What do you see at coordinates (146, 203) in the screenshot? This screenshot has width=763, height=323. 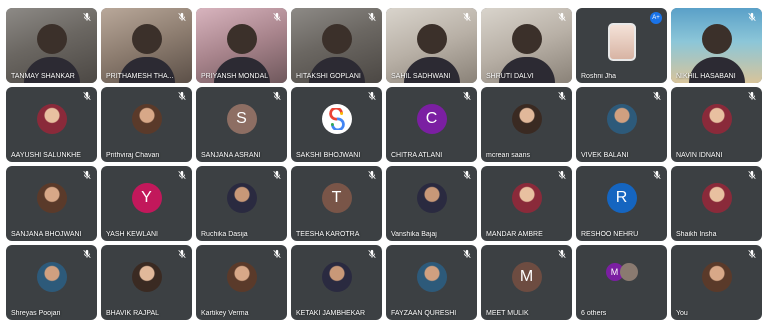 I see `participant-tile: Y YASH KEWLANI` at bounding box center [146, 203].